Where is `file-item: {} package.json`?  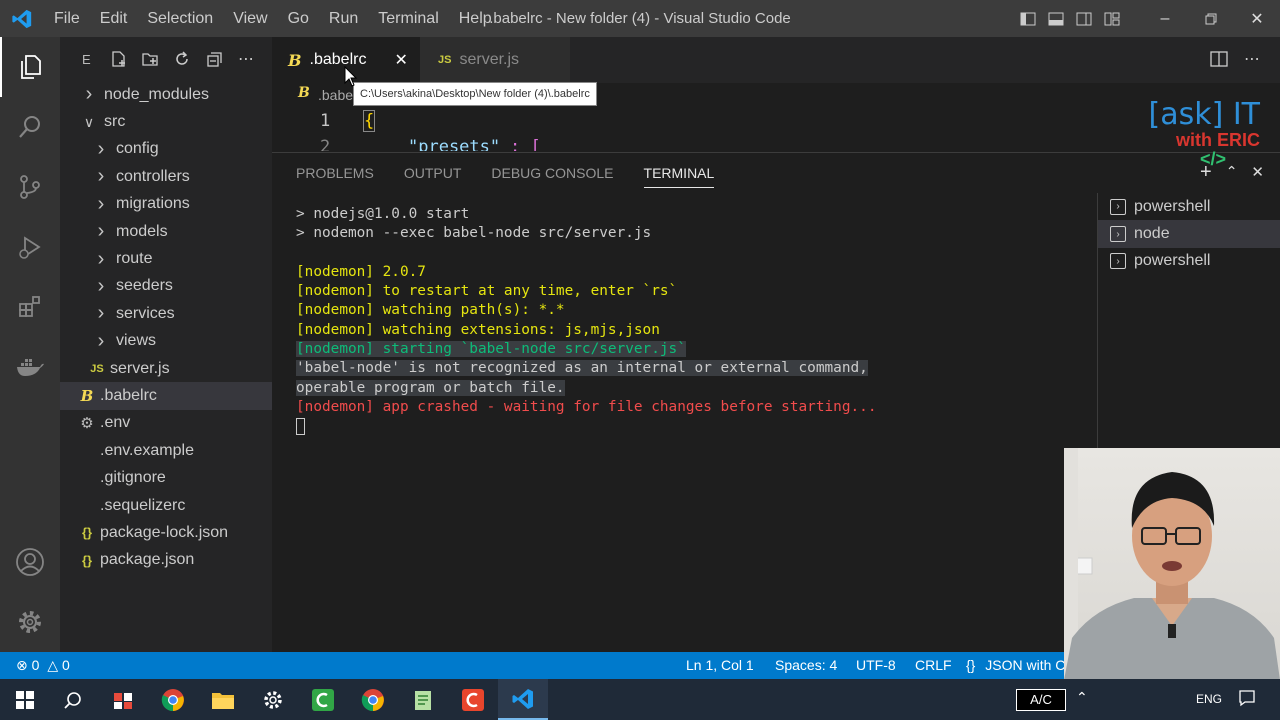 file-item: {} package.json is located at coordinates (166, 560).